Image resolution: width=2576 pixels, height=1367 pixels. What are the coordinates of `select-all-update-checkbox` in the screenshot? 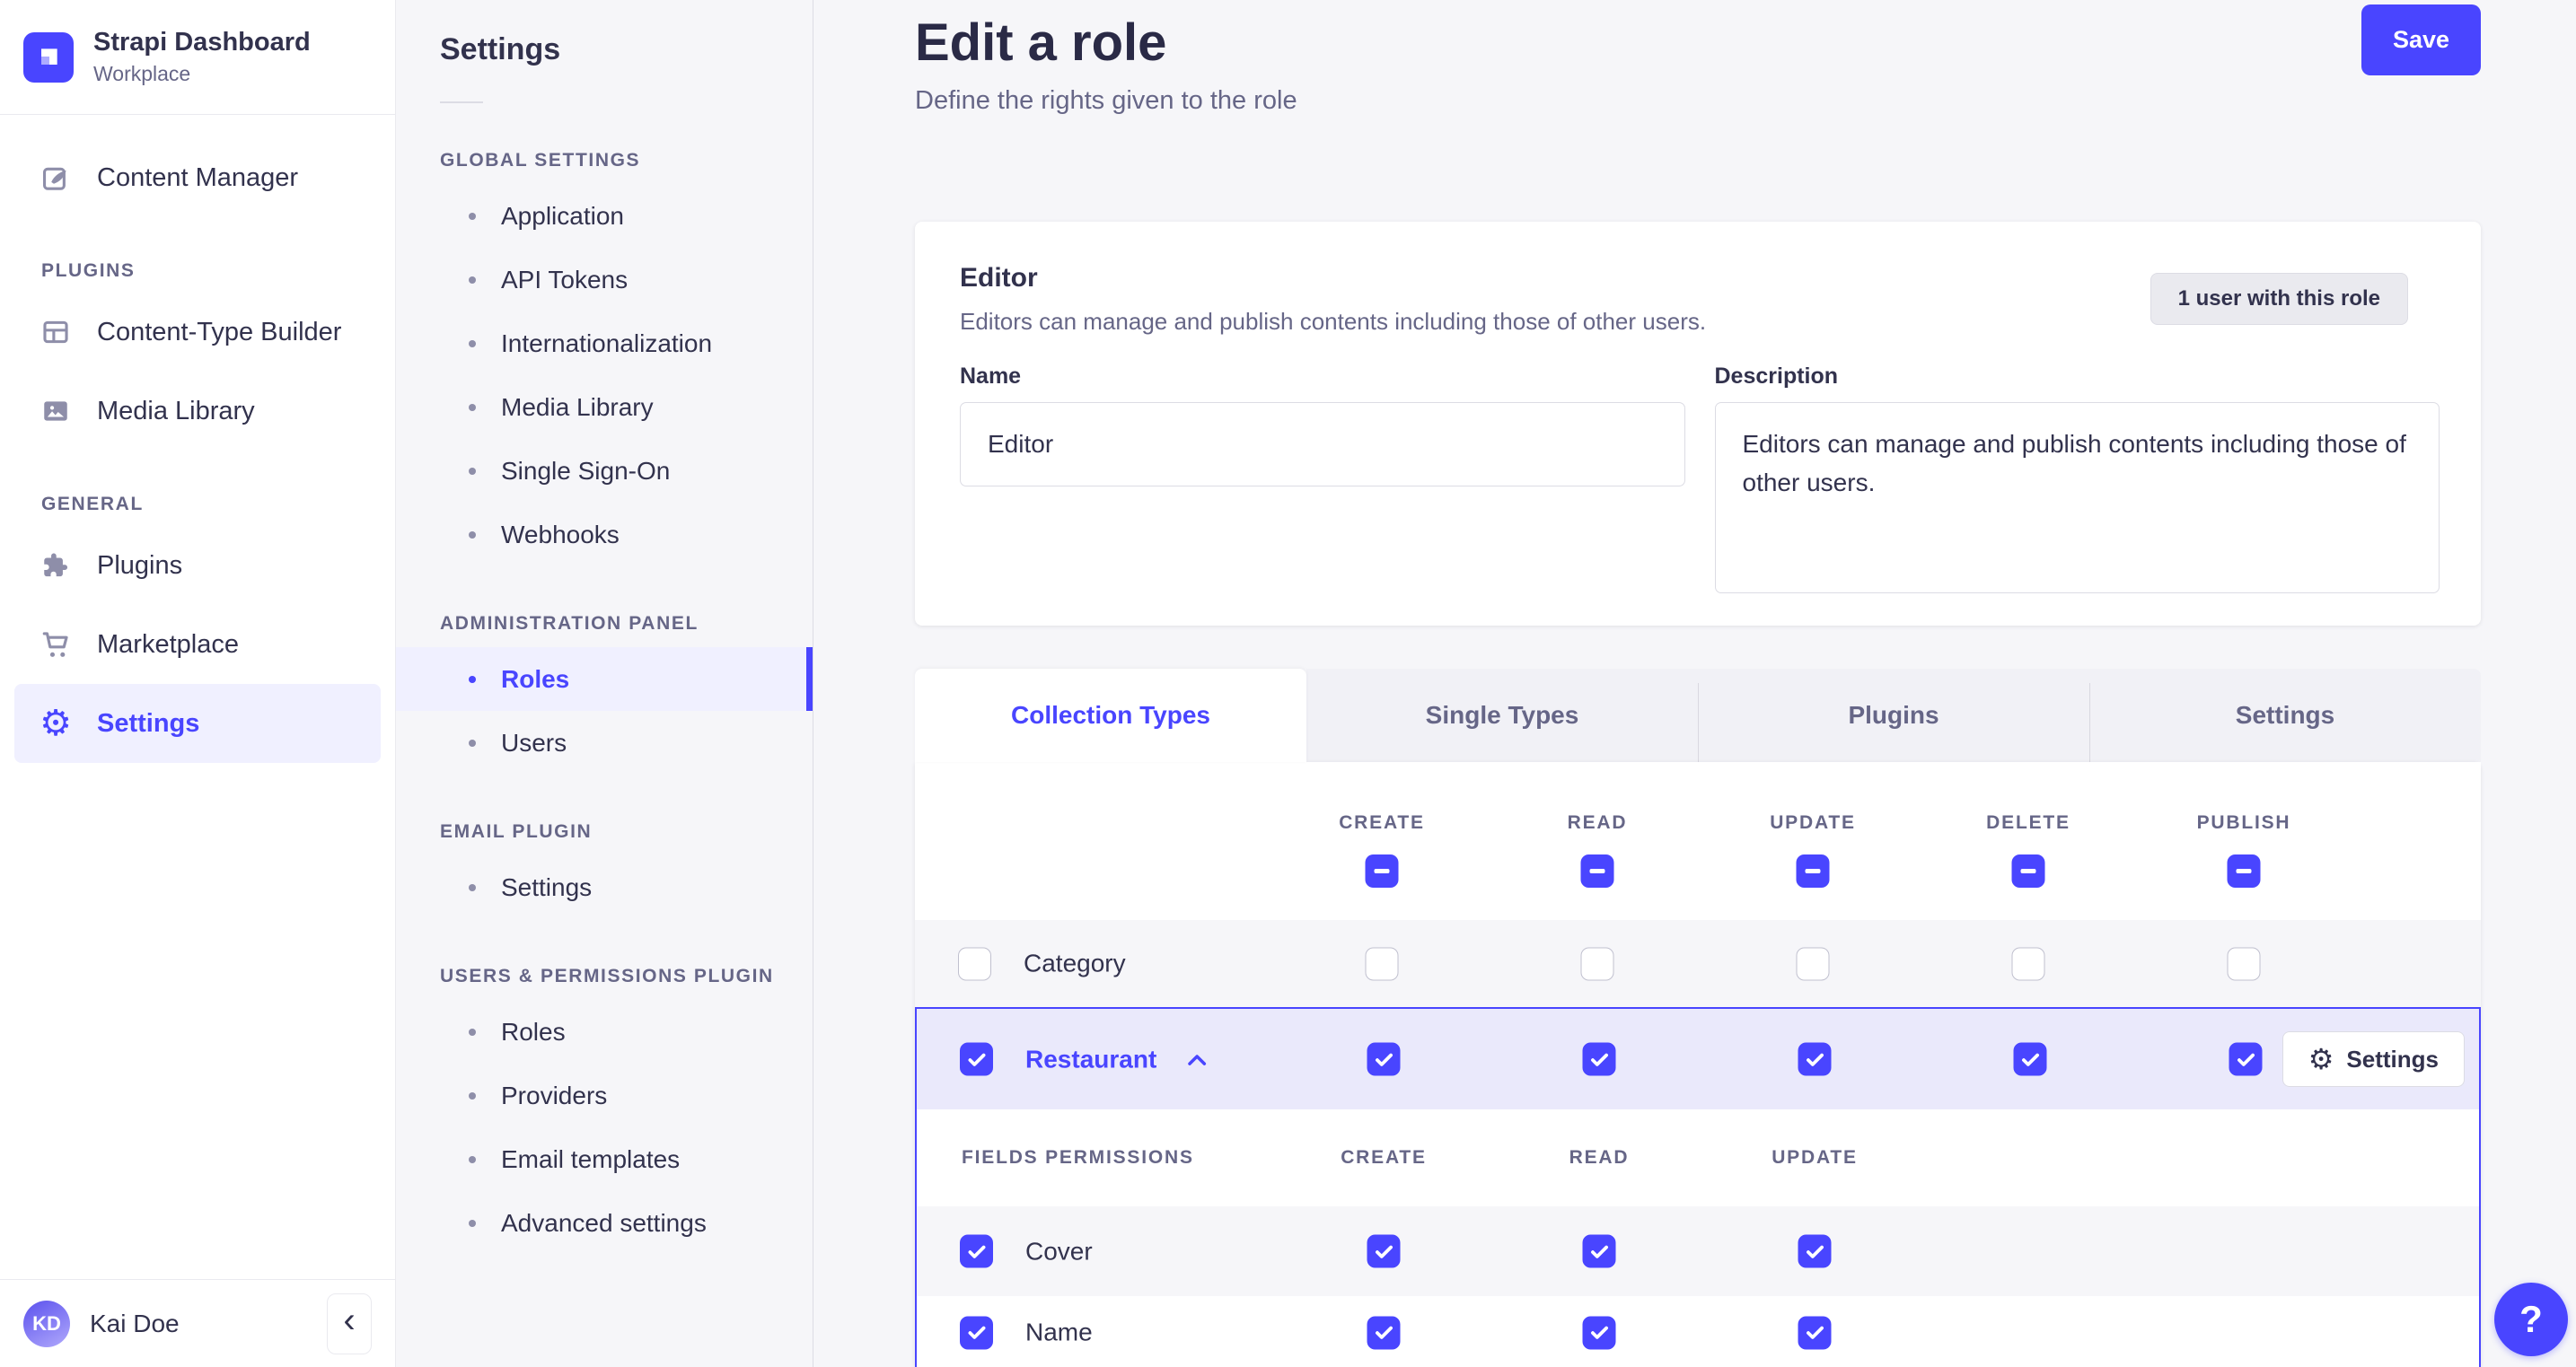 It's located at (1813, 871).